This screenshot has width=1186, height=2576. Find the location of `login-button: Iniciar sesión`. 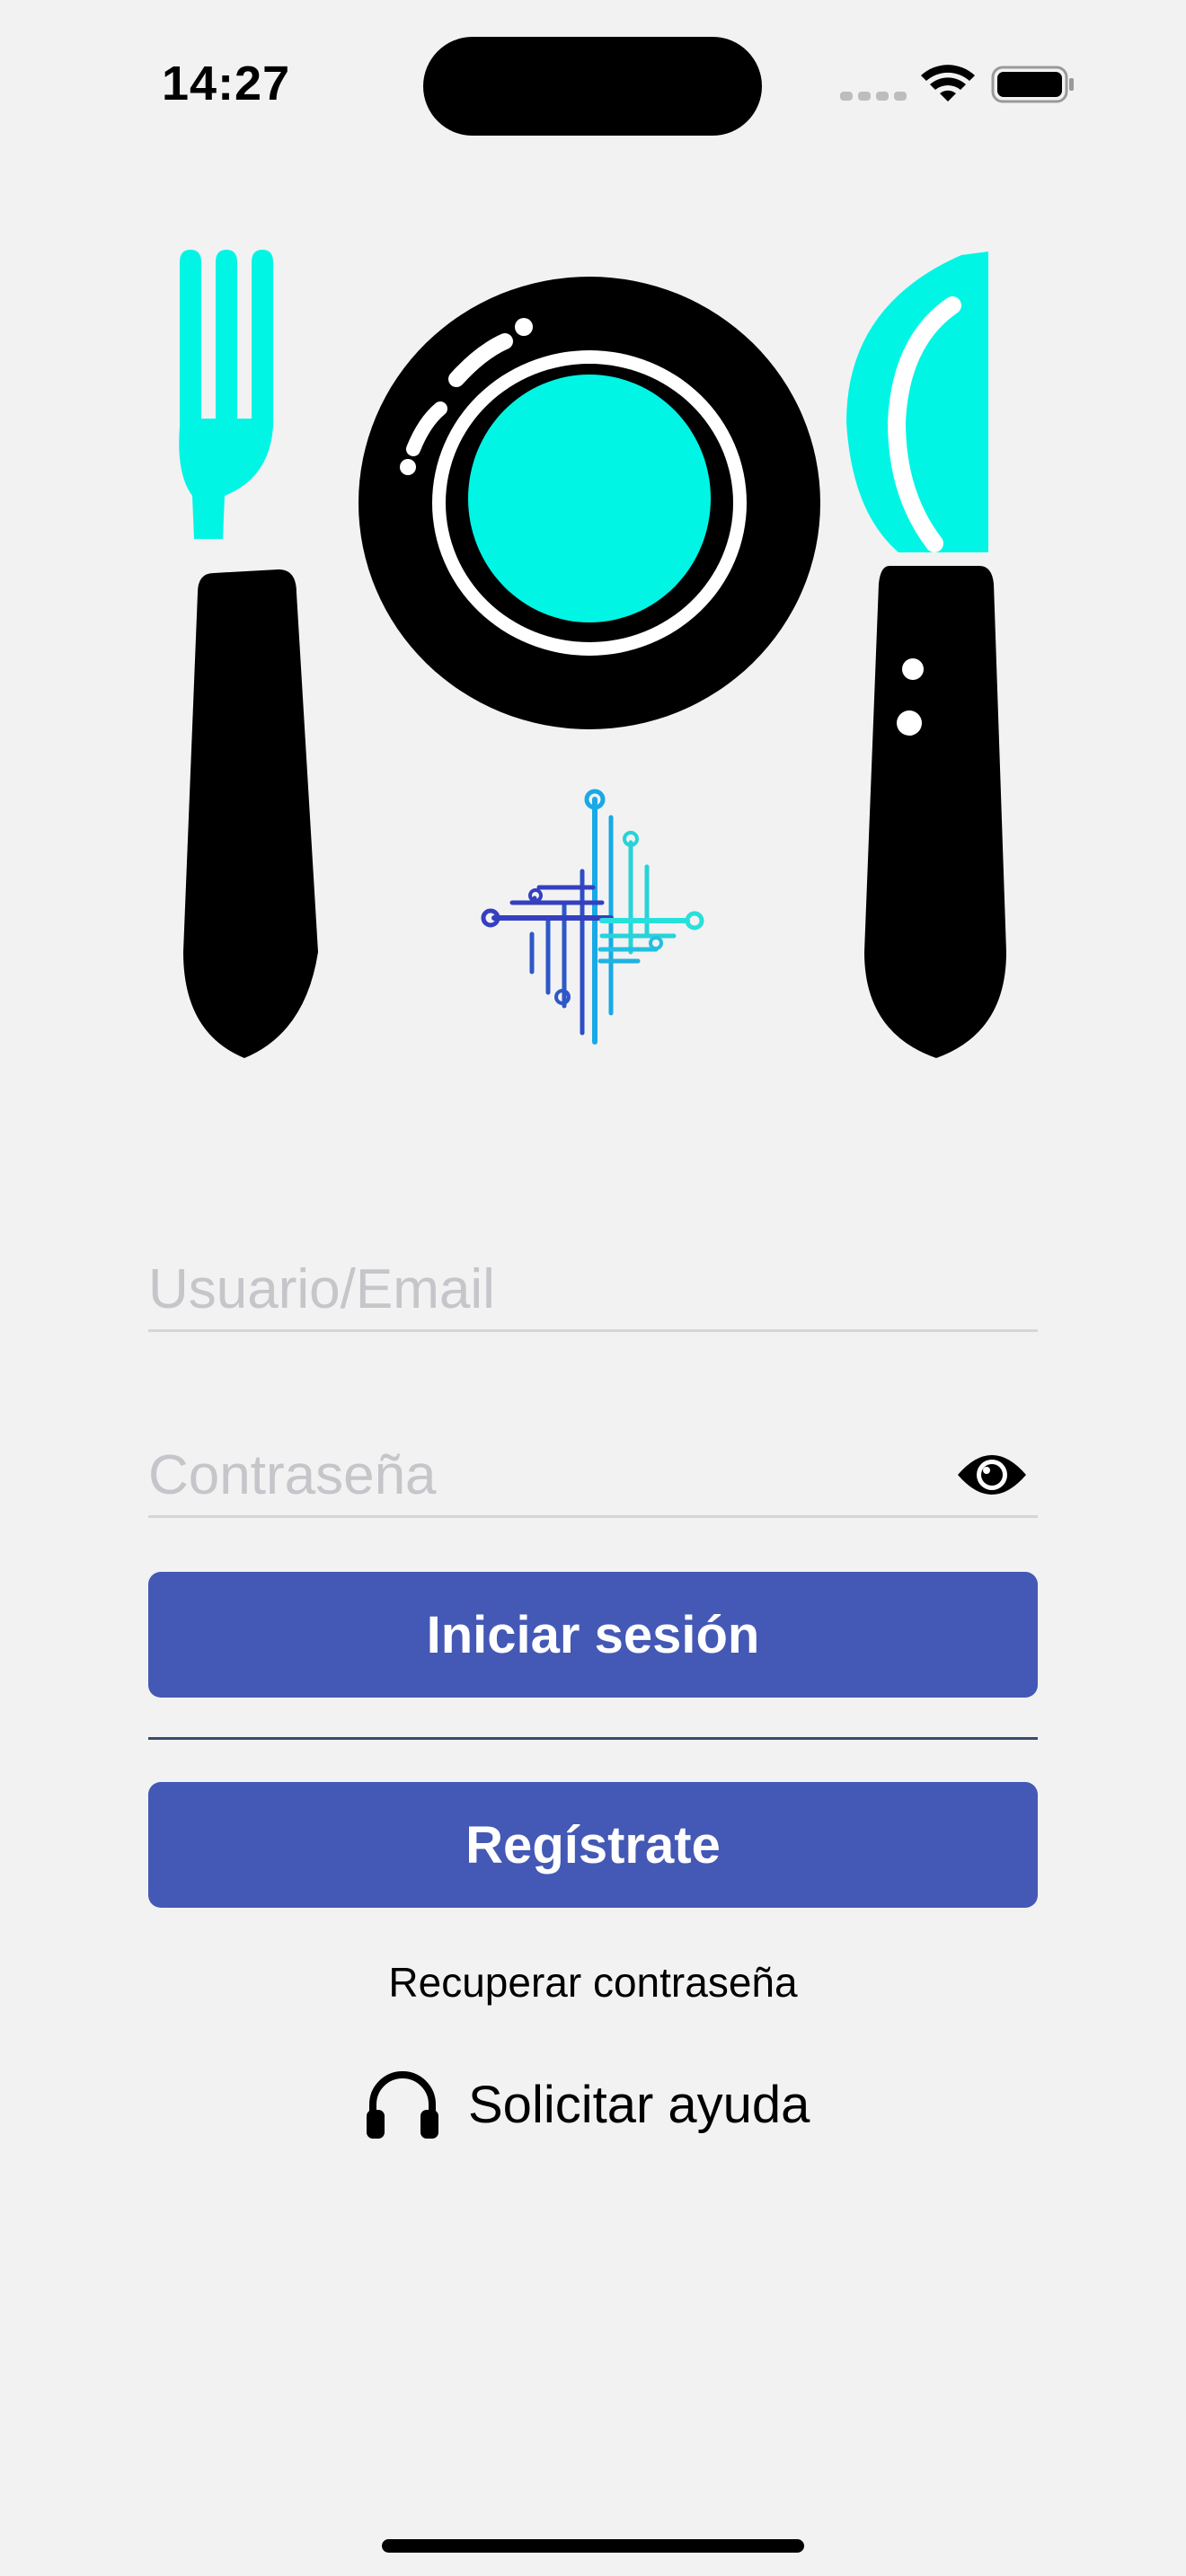

login-button: Iniciar sesión is located at coordinates (593, 1635).